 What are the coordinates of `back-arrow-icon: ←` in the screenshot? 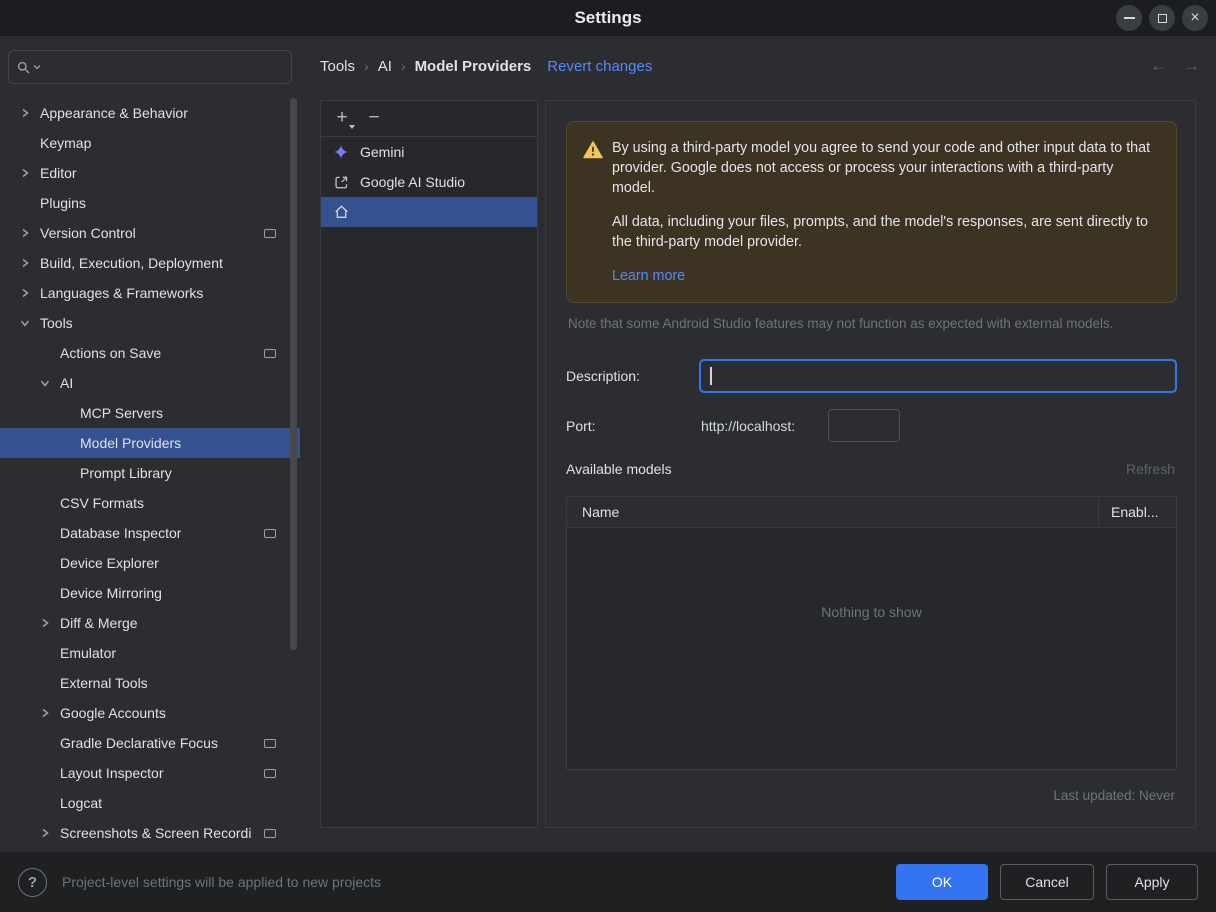 It's located at (1158, 66).